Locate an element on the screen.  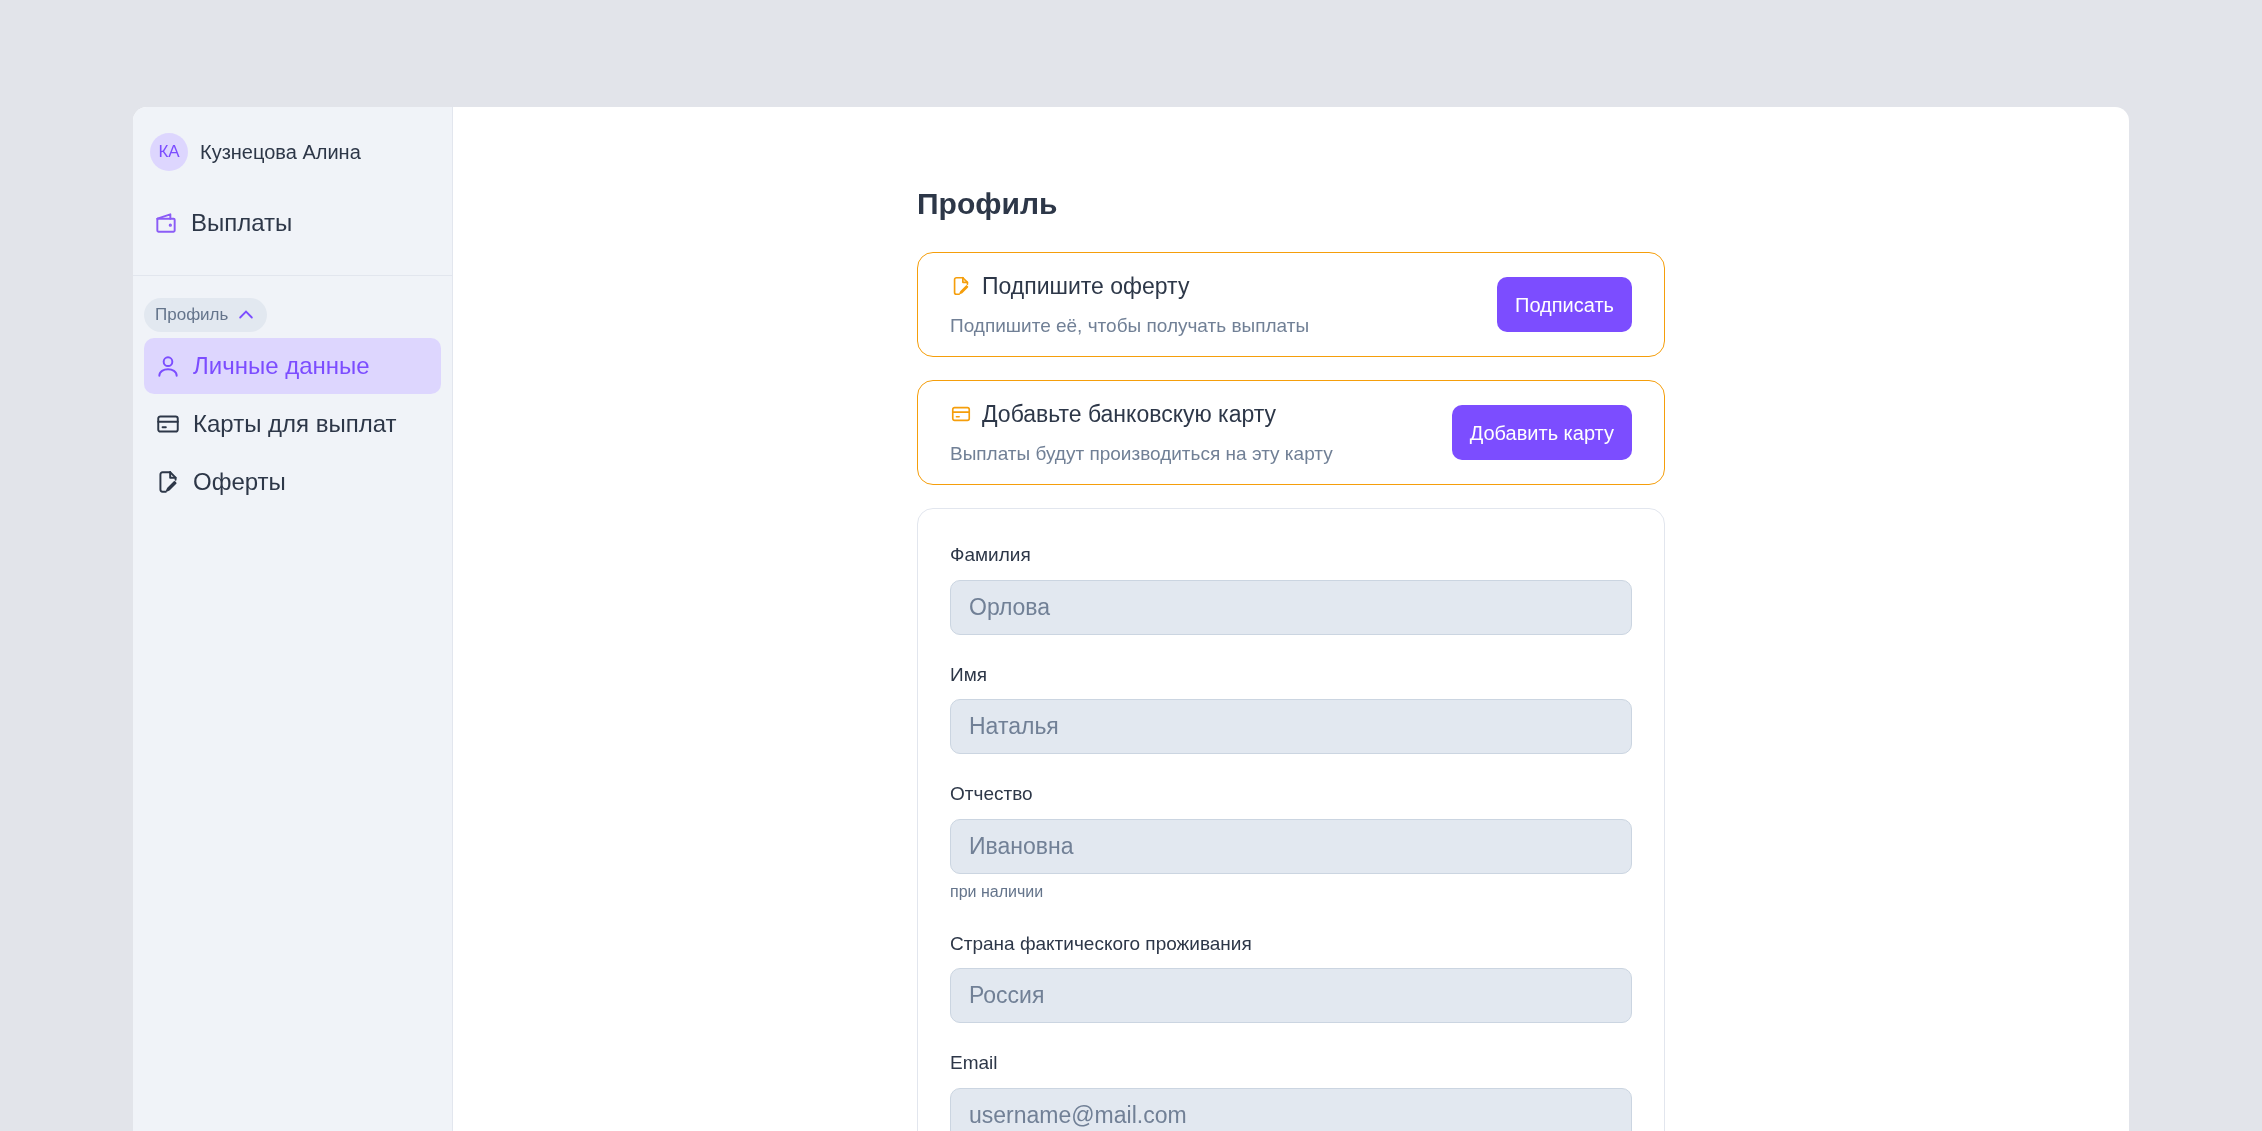
user-icon is located at coordinates (168, 366).